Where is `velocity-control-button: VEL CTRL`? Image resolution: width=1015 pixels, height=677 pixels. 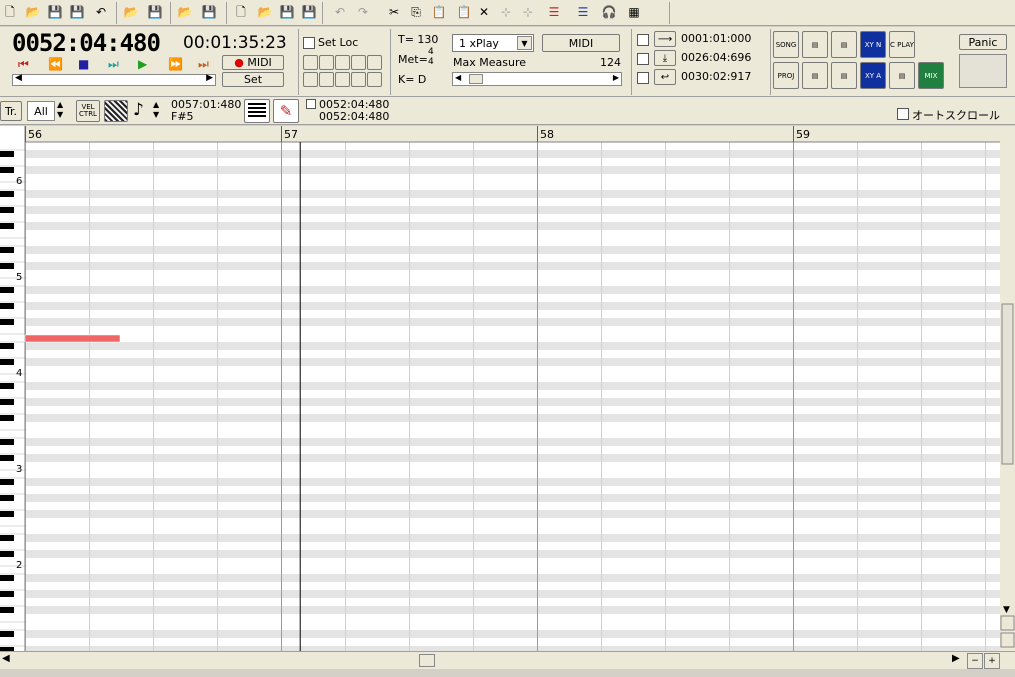
velocity-control-button: VEL CTRL is located at coordinates (88, 111).